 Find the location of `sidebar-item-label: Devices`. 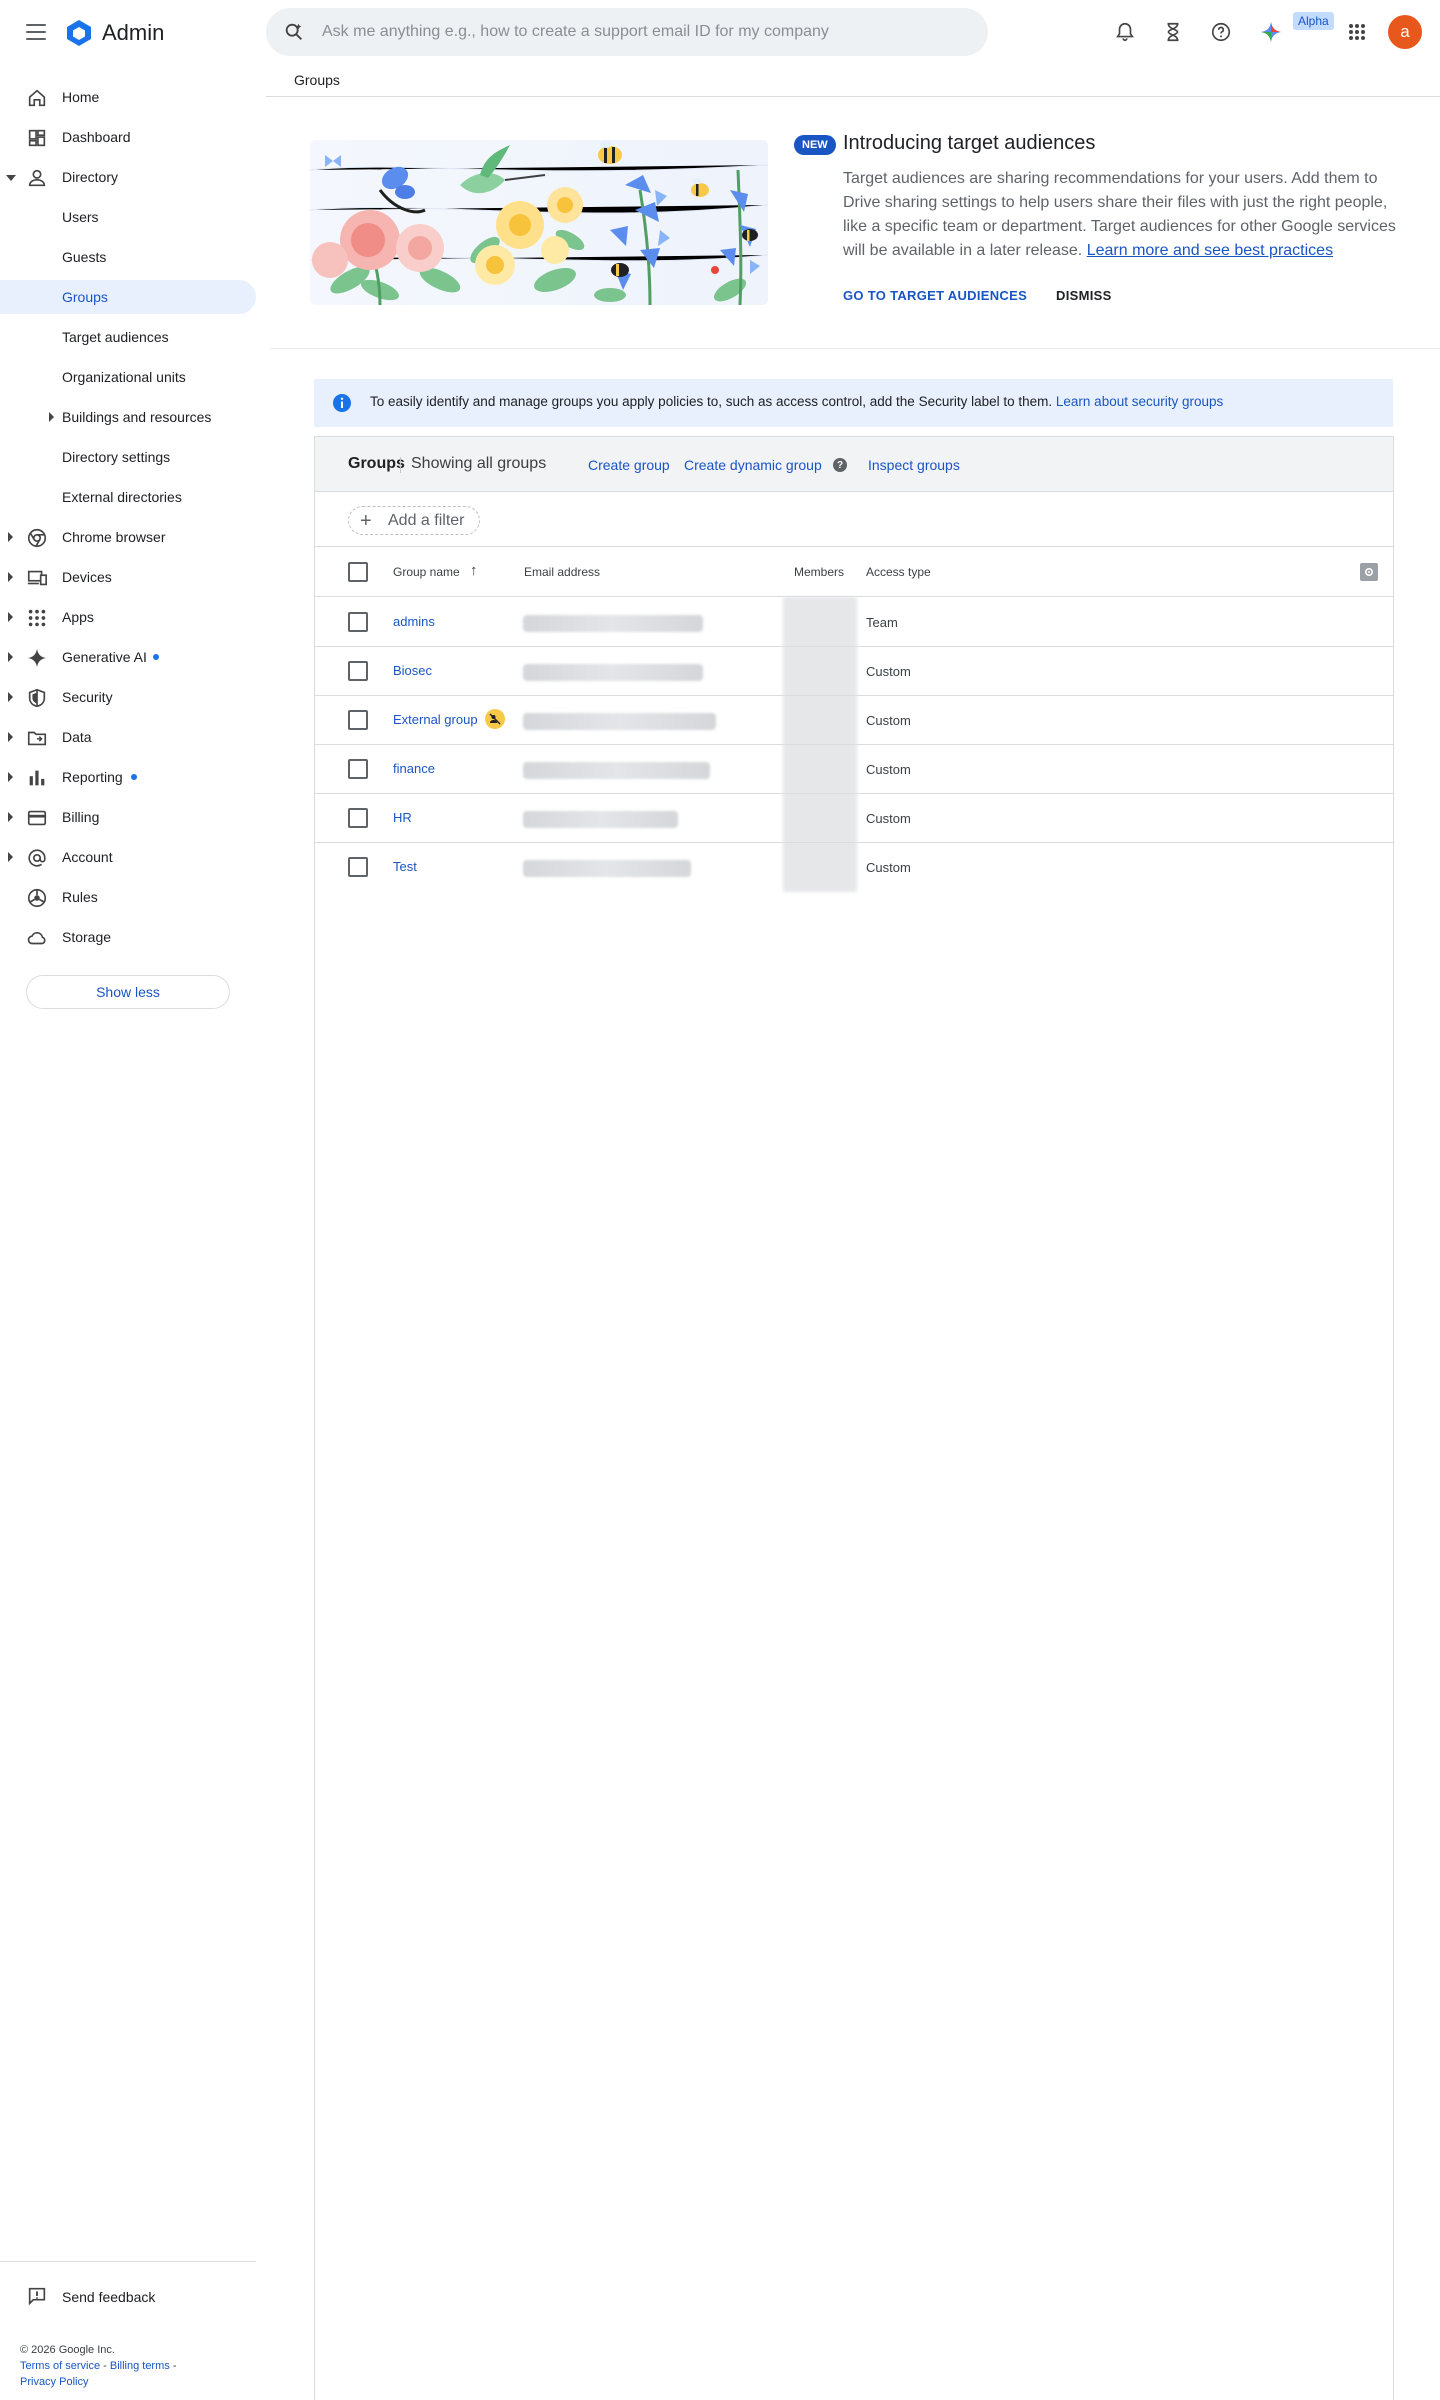

sidebar-item-label: Devices is located at coordinates (87, 577).